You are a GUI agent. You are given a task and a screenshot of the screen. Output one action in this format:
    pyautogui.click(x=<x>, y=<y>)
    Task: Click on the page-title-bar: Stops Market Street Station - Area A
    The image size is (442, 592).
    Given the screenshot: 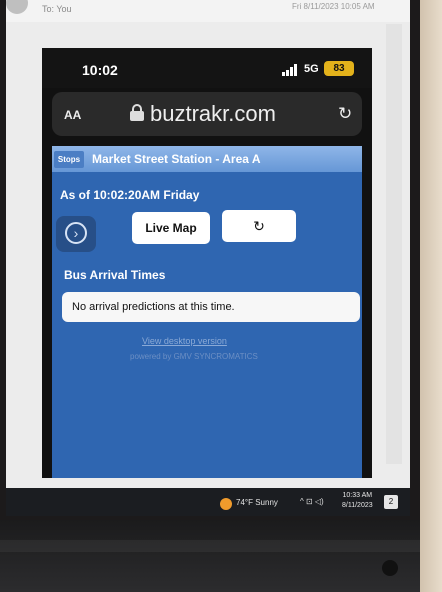 What is the action you would take?
    pyautogui.click(x=207, y=159)
    